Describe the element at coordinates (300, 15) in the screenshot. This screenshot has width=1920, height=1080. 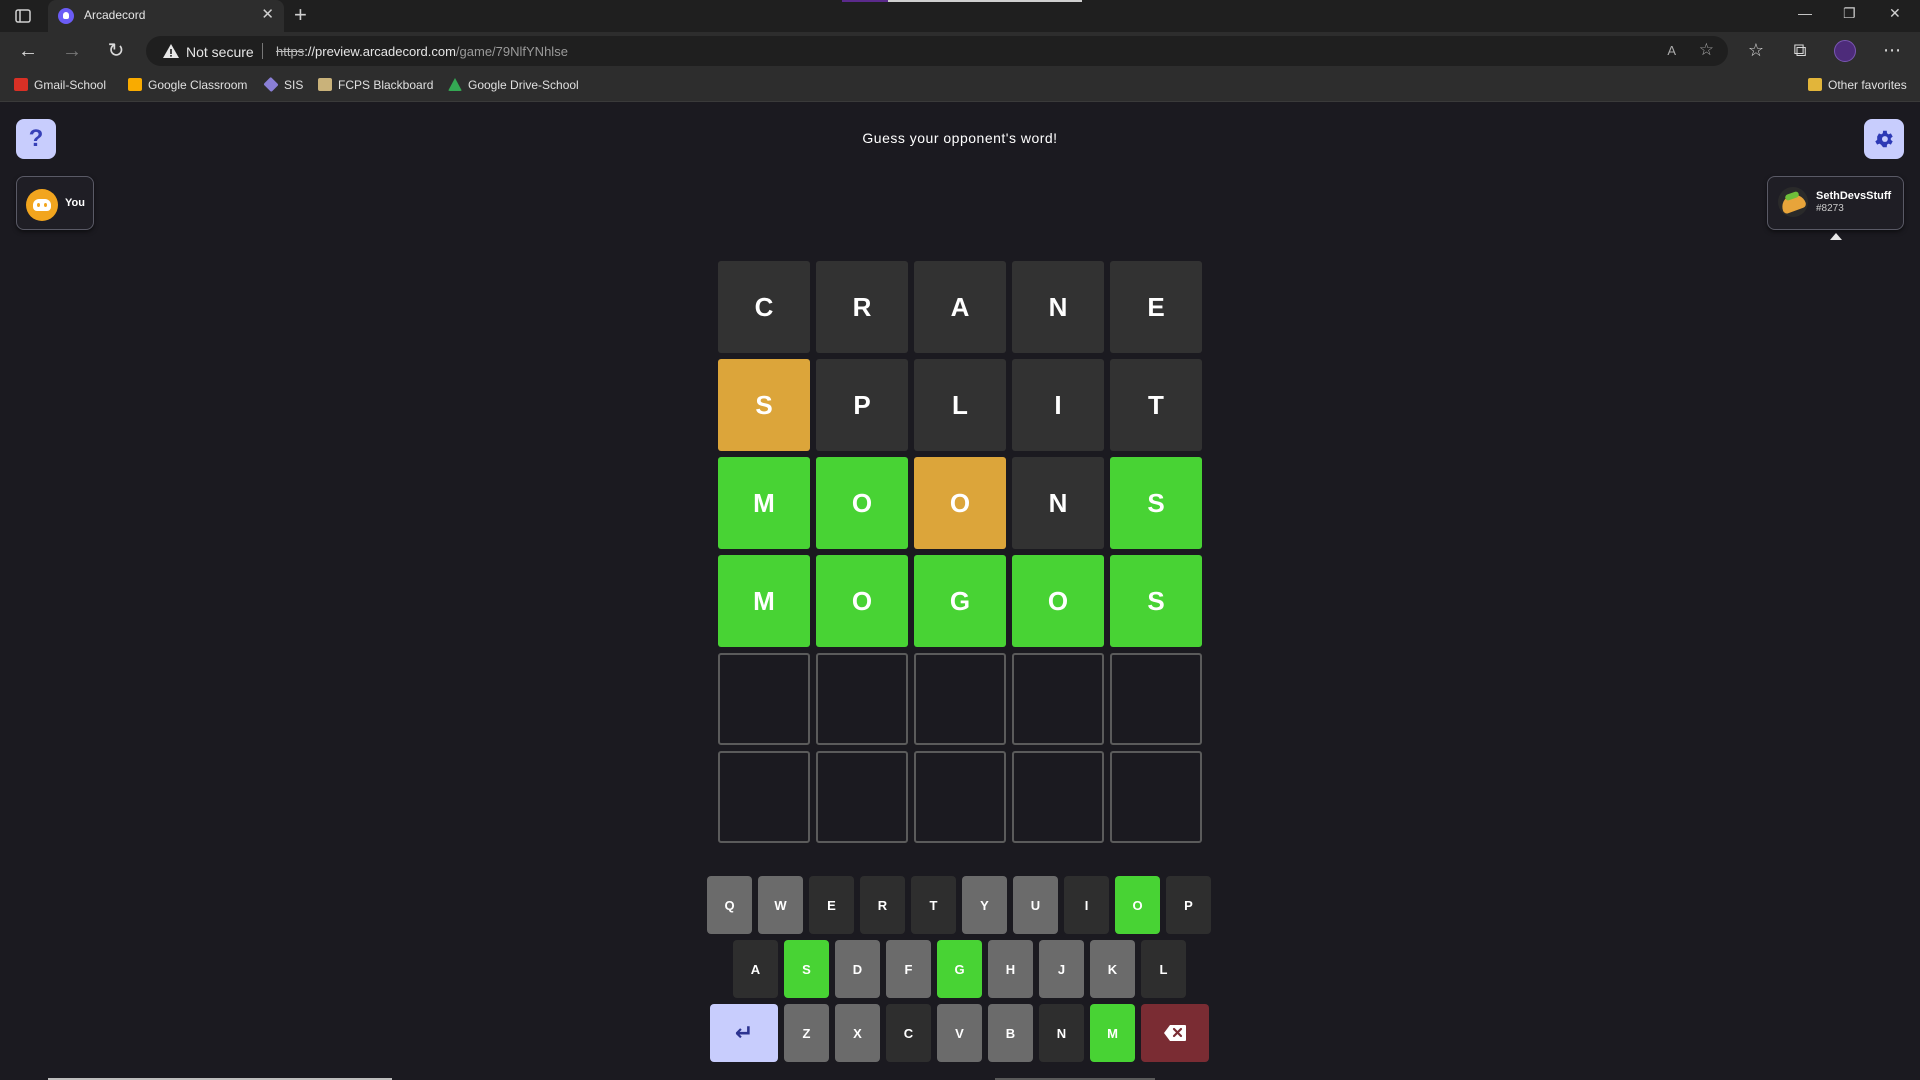
I see `new-tab-button: +` at that location.